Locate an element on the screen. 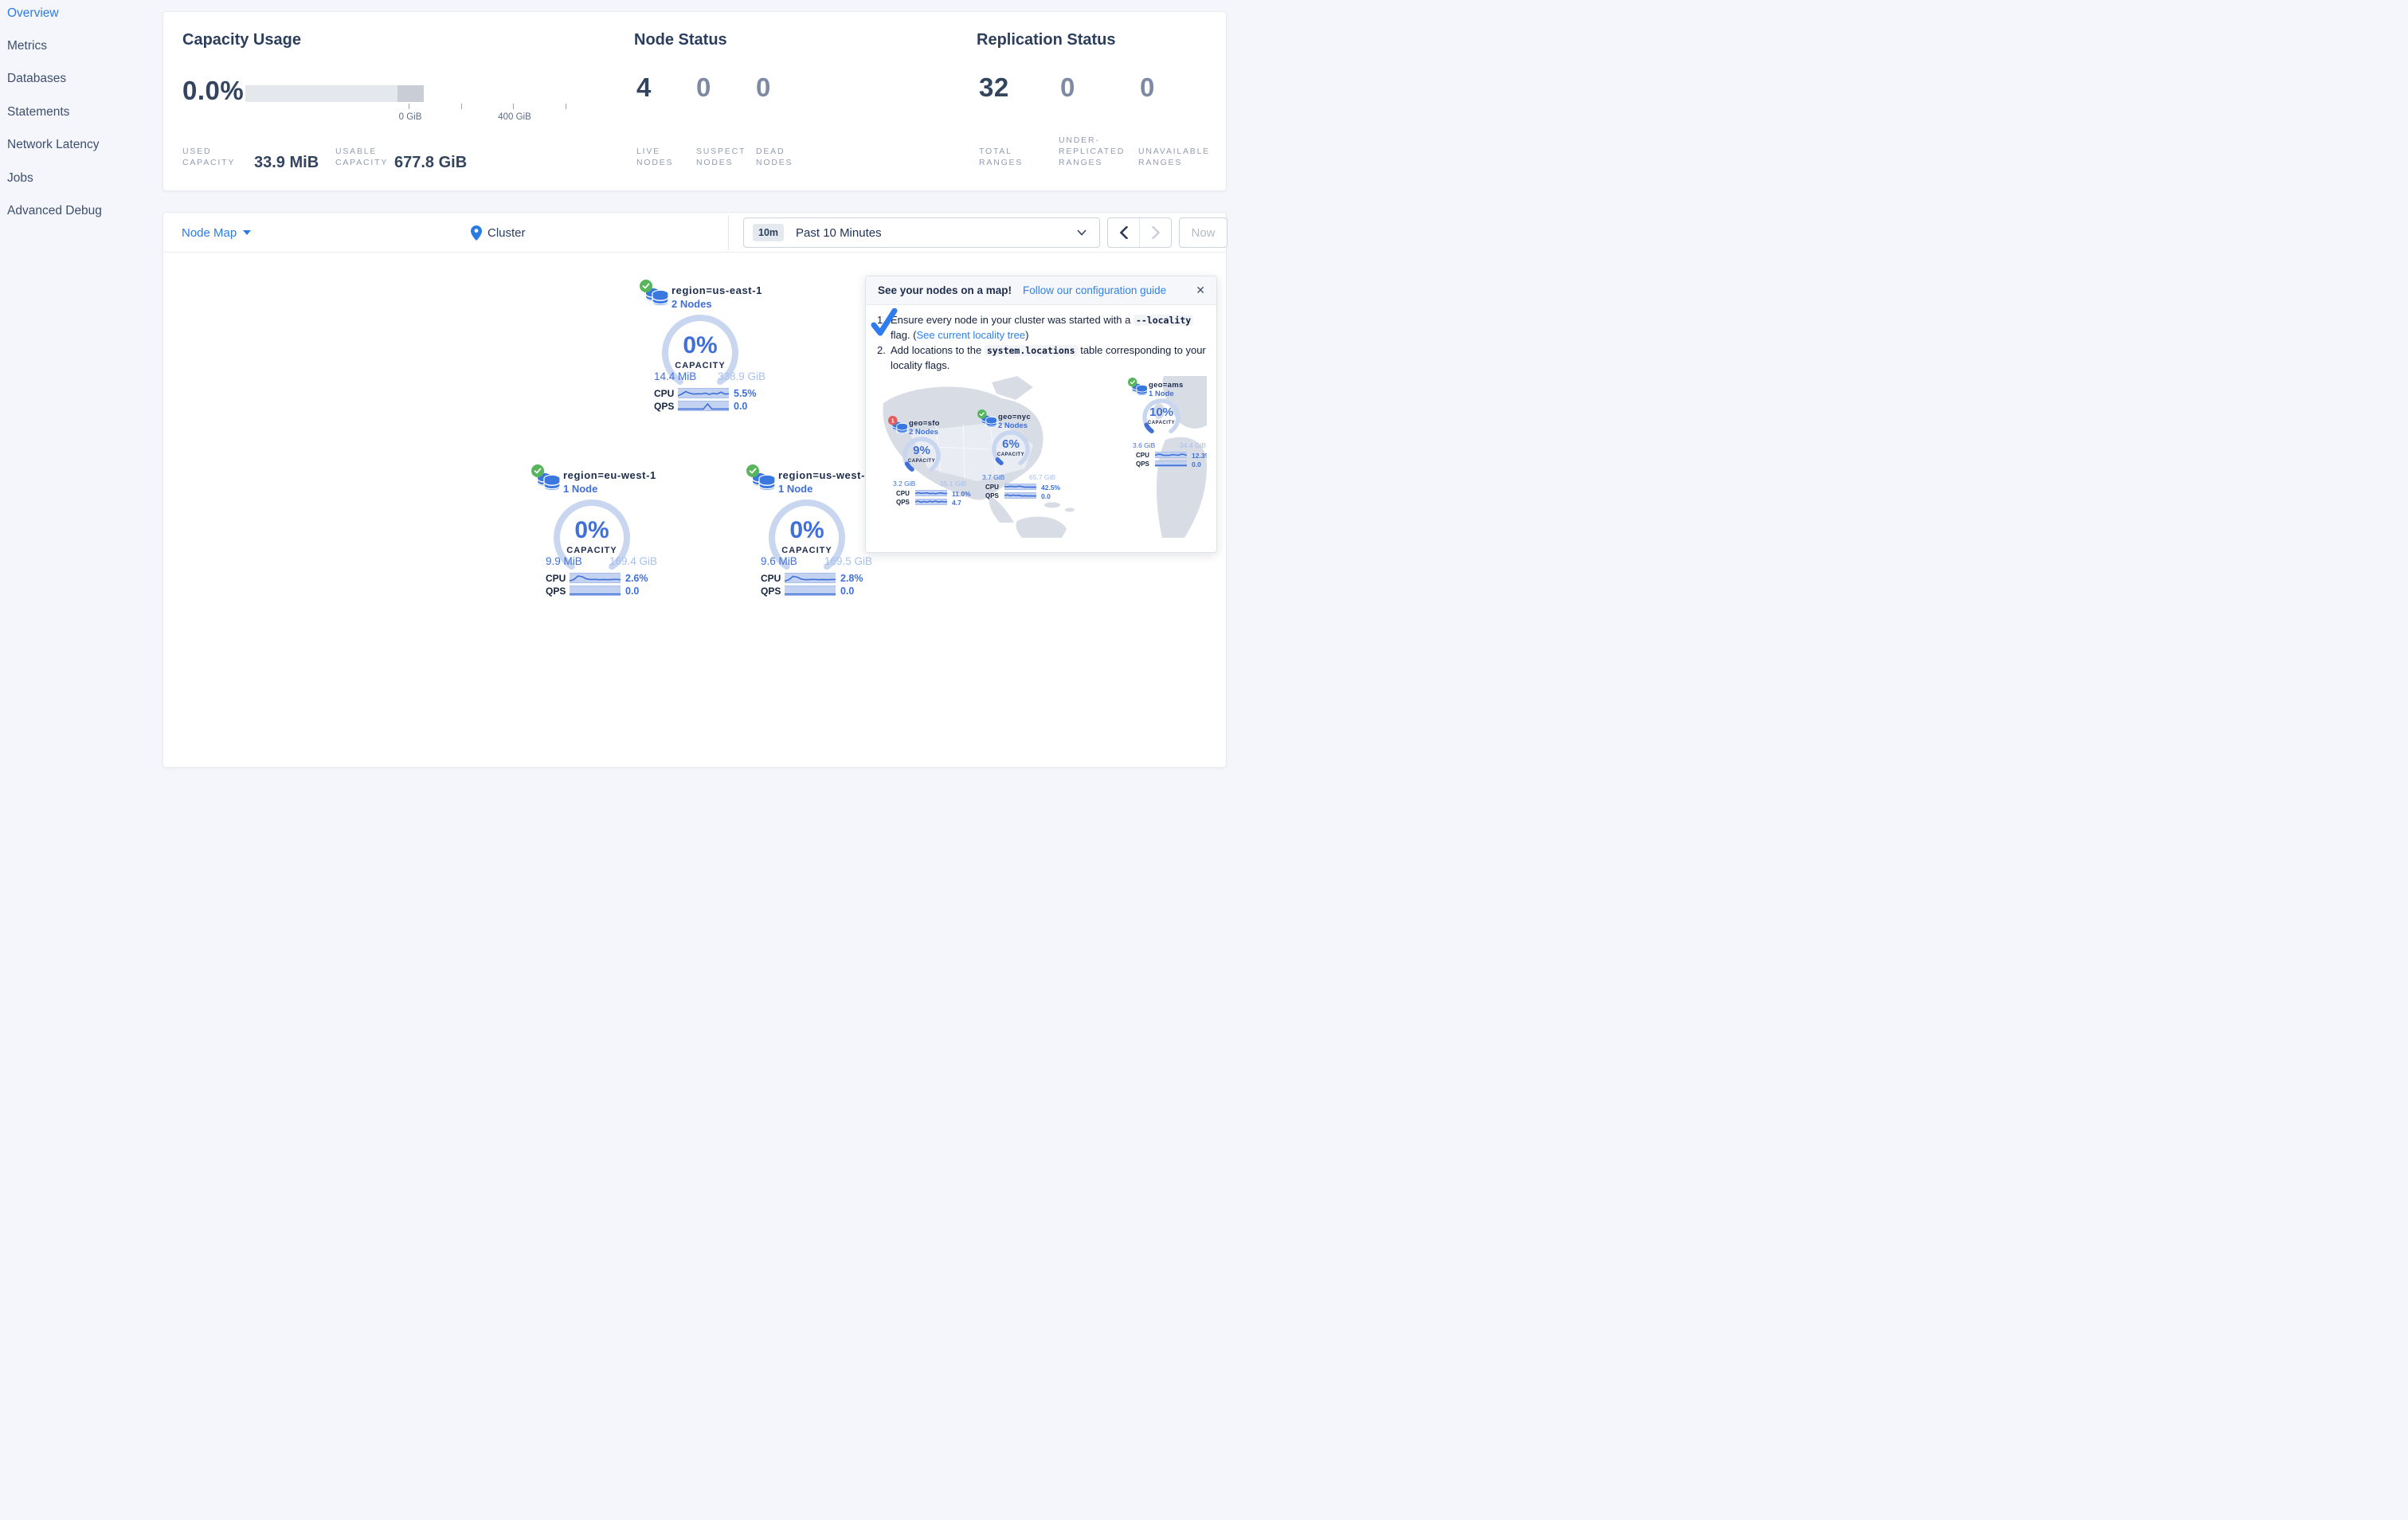 Image resolution: width=2408 pixels, height=1520 pixels. view-mode-label: Node Map is located at coordinates (210, 232).